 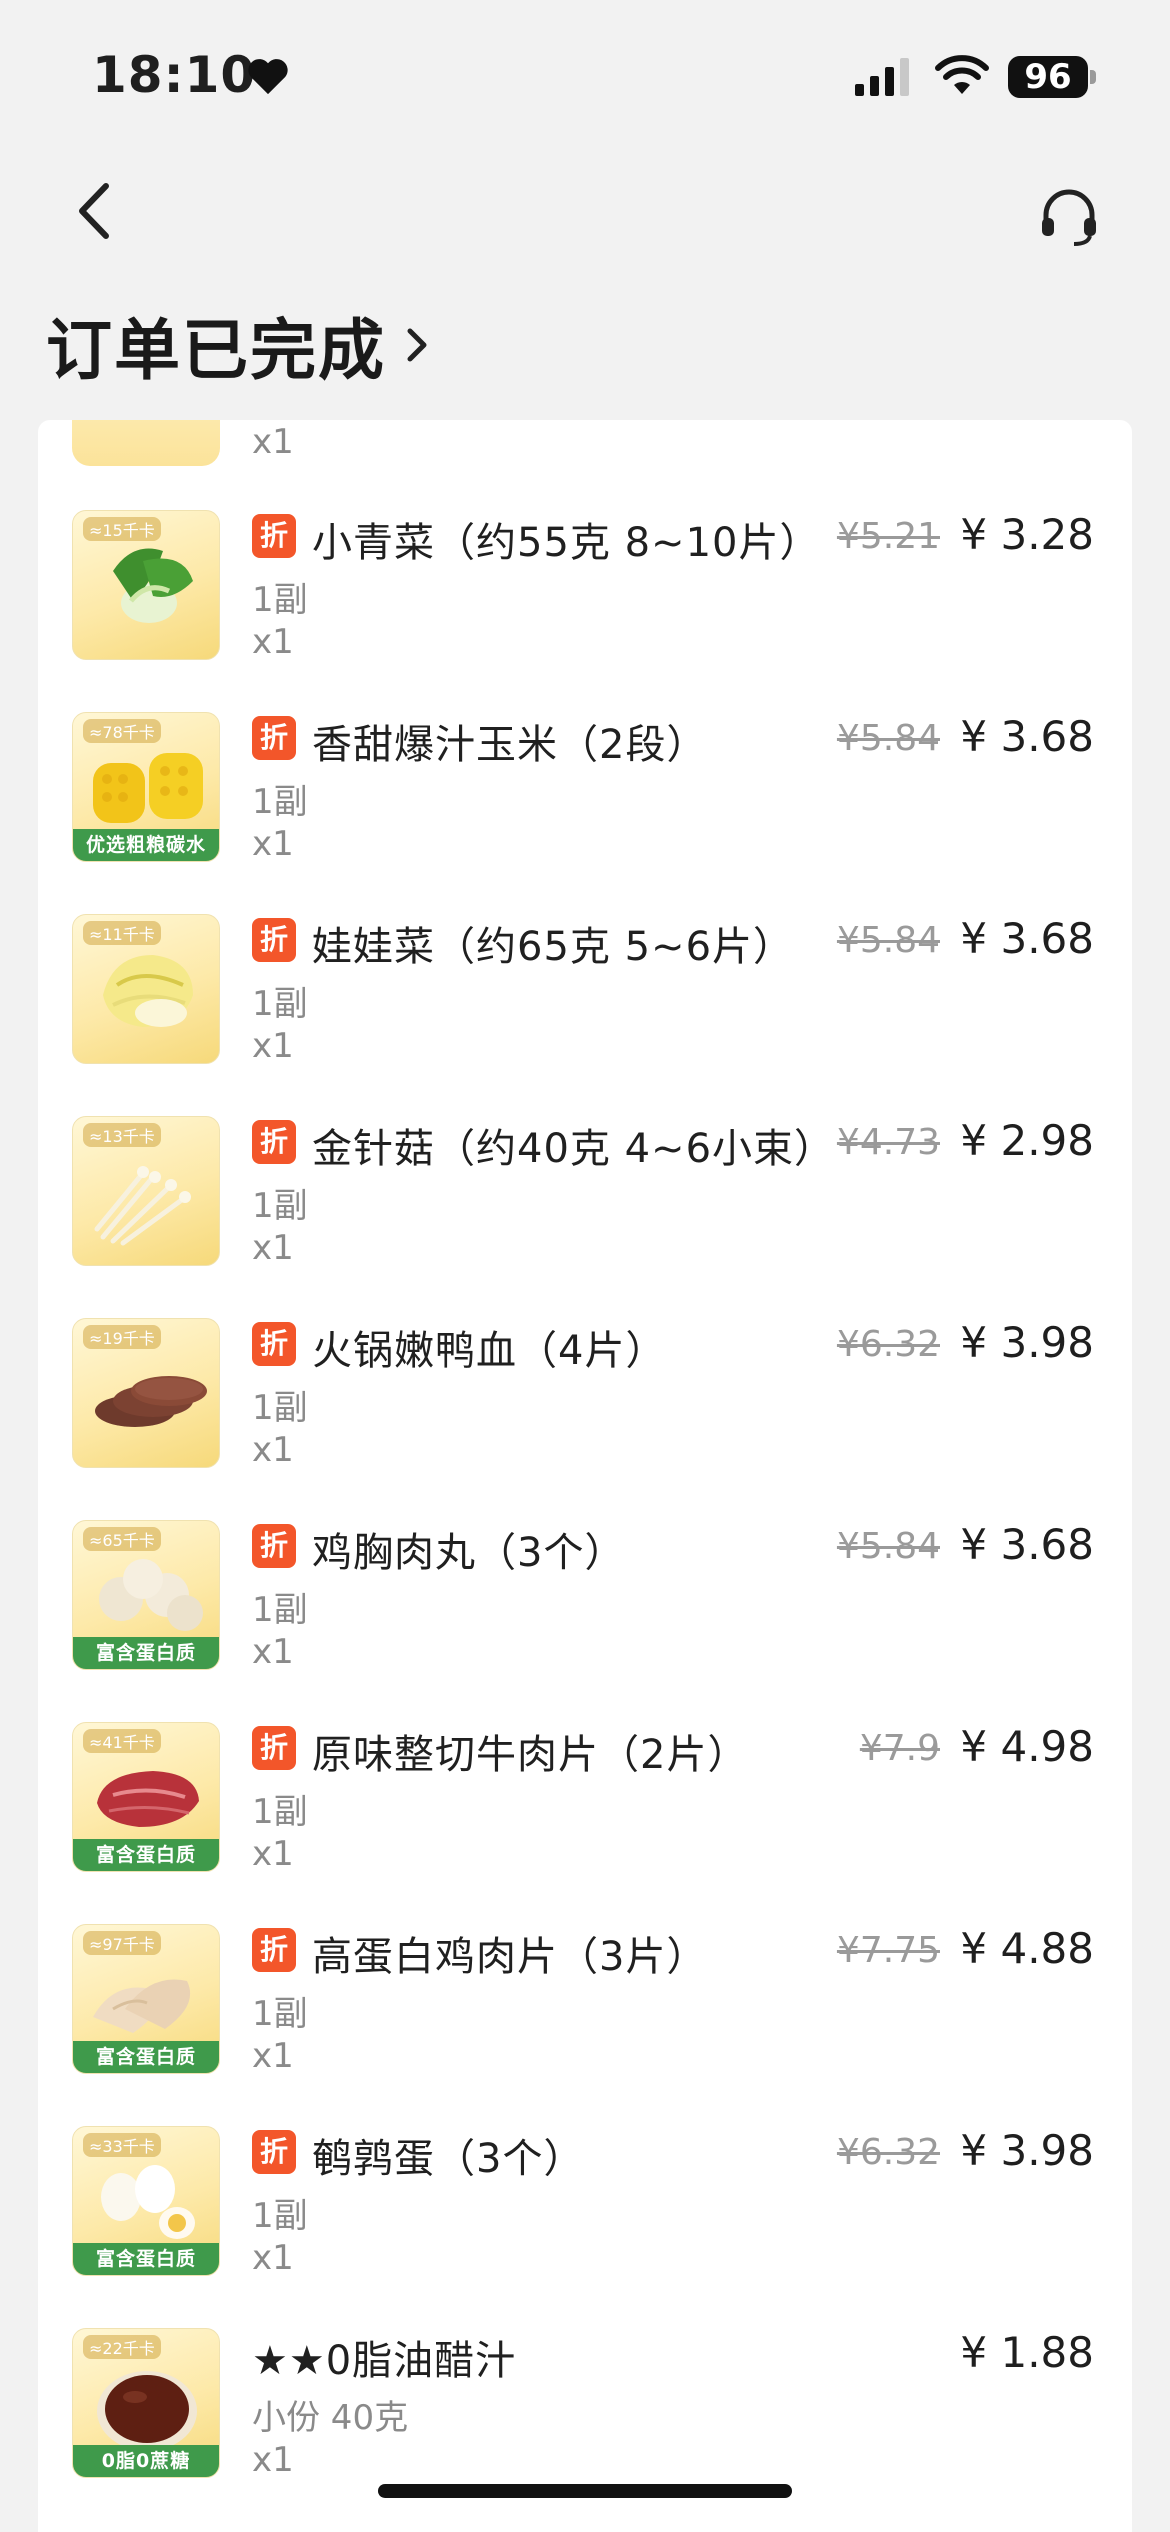 I want to click on item-name: 香甜爆汁玉米（2段）, so click(x=510, y=745).